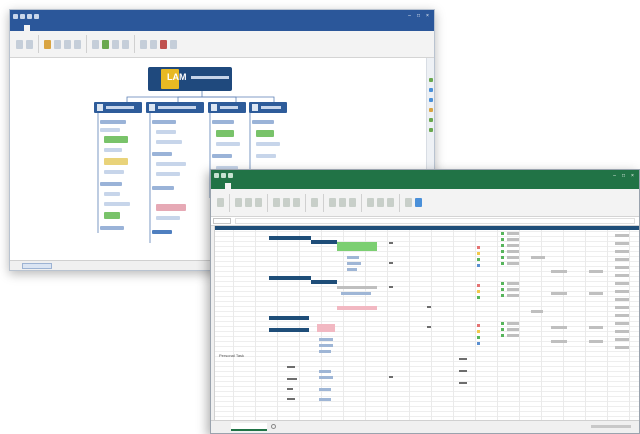 This screenshot has height=434, width=640. I want to click on tab-data, so click(268, 186).